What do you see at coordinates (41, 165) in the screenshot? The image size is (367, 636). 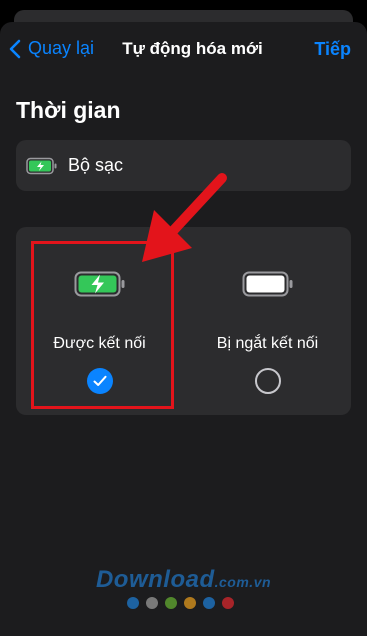 I see `battery-charging-icon` at bounding box center [41, 165].